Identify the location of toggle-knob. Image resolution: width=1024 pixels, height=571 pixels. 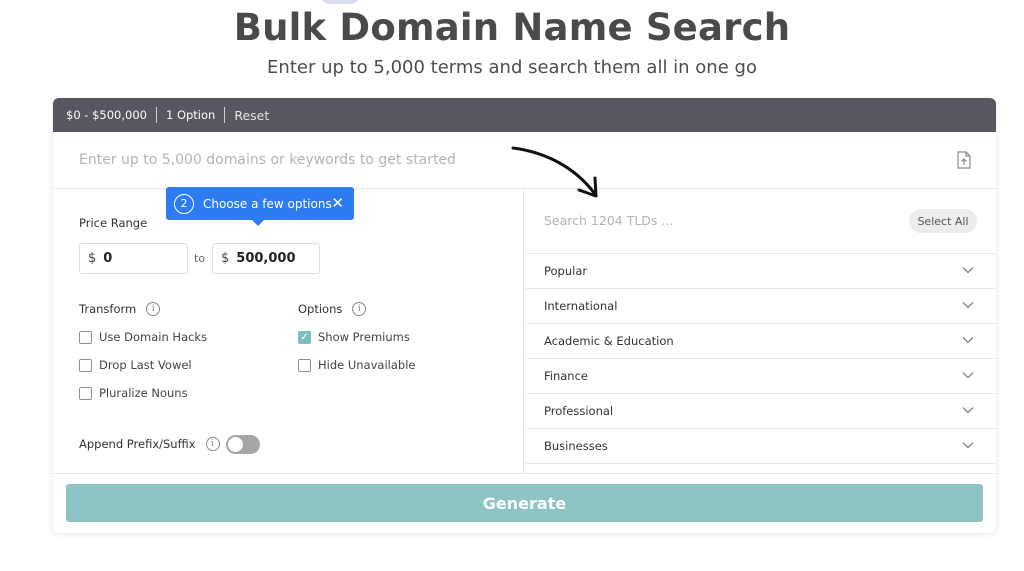
(235, 444).